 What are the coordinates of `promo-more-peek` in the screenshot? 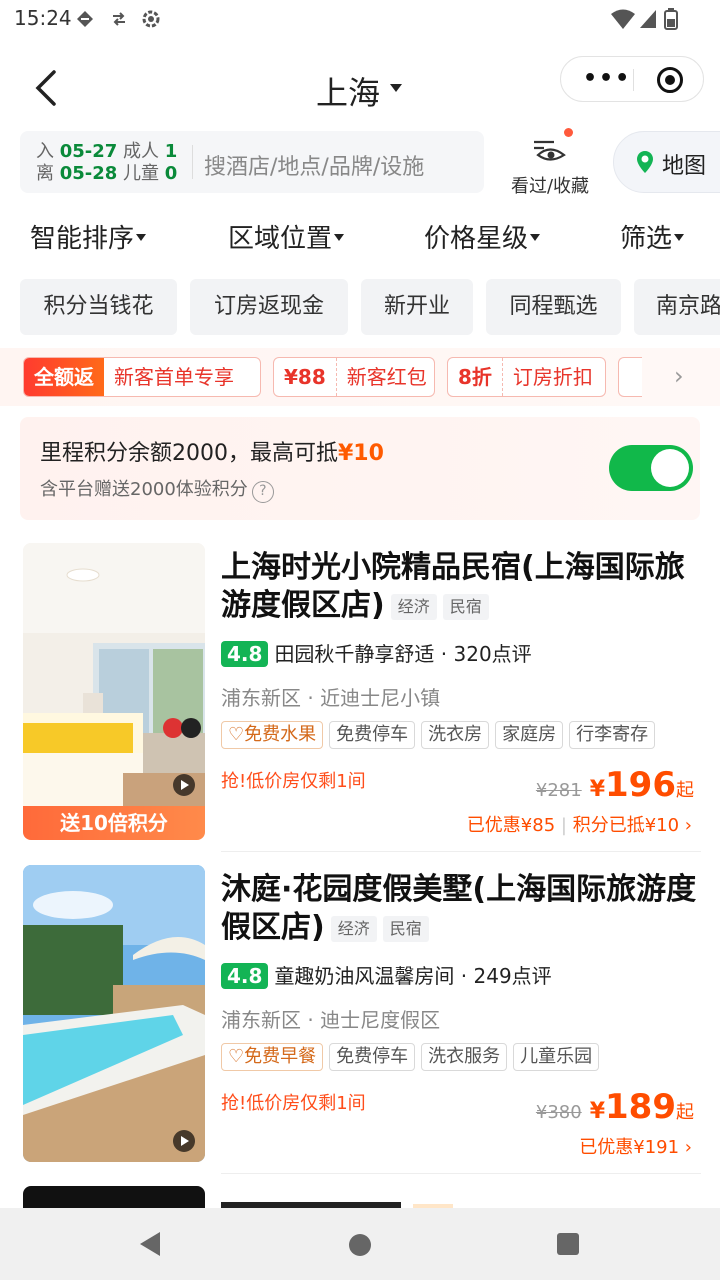 It's located at (630, 377).